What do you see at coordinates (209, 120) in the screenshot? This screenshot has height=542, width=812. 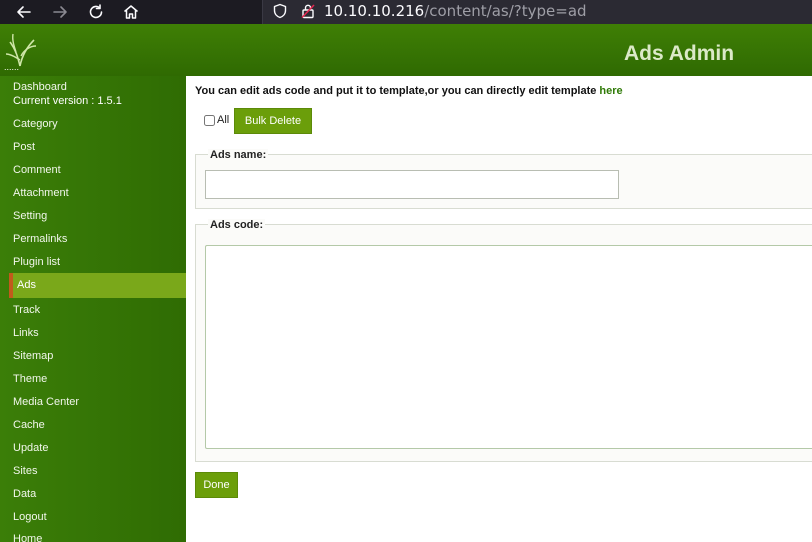 I see `select-all-checkbox` at bounding box center [209, 120].